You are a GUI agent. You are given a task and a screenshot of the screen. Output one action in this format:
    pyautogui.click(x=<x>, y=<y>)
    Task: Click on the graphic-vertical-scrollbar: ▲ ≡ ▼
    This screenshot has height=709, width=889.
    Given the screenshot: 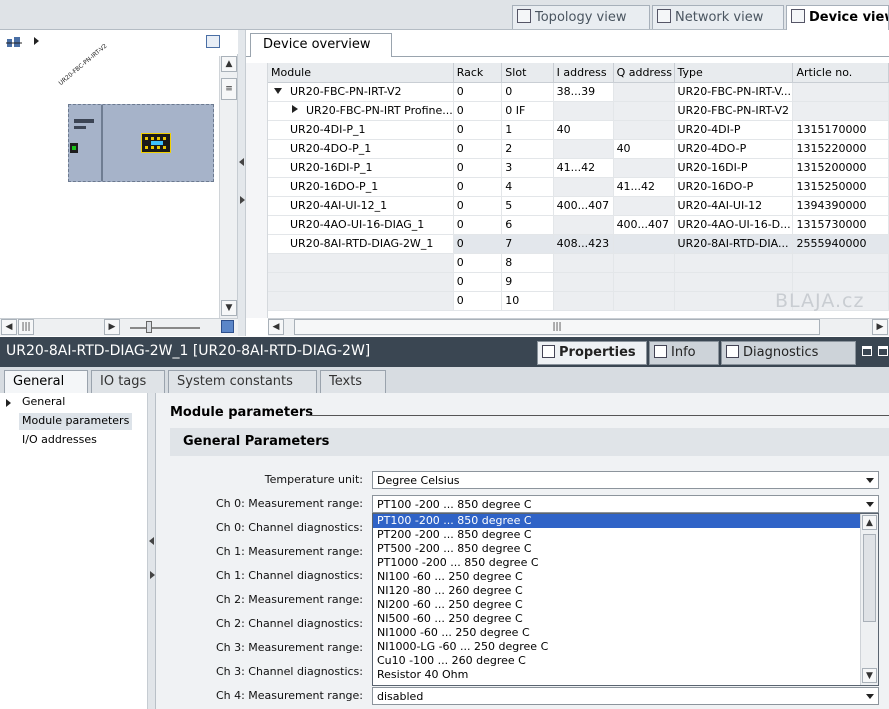 What is the action you would take?
    pyautogui.click(x=228, y=187)
    